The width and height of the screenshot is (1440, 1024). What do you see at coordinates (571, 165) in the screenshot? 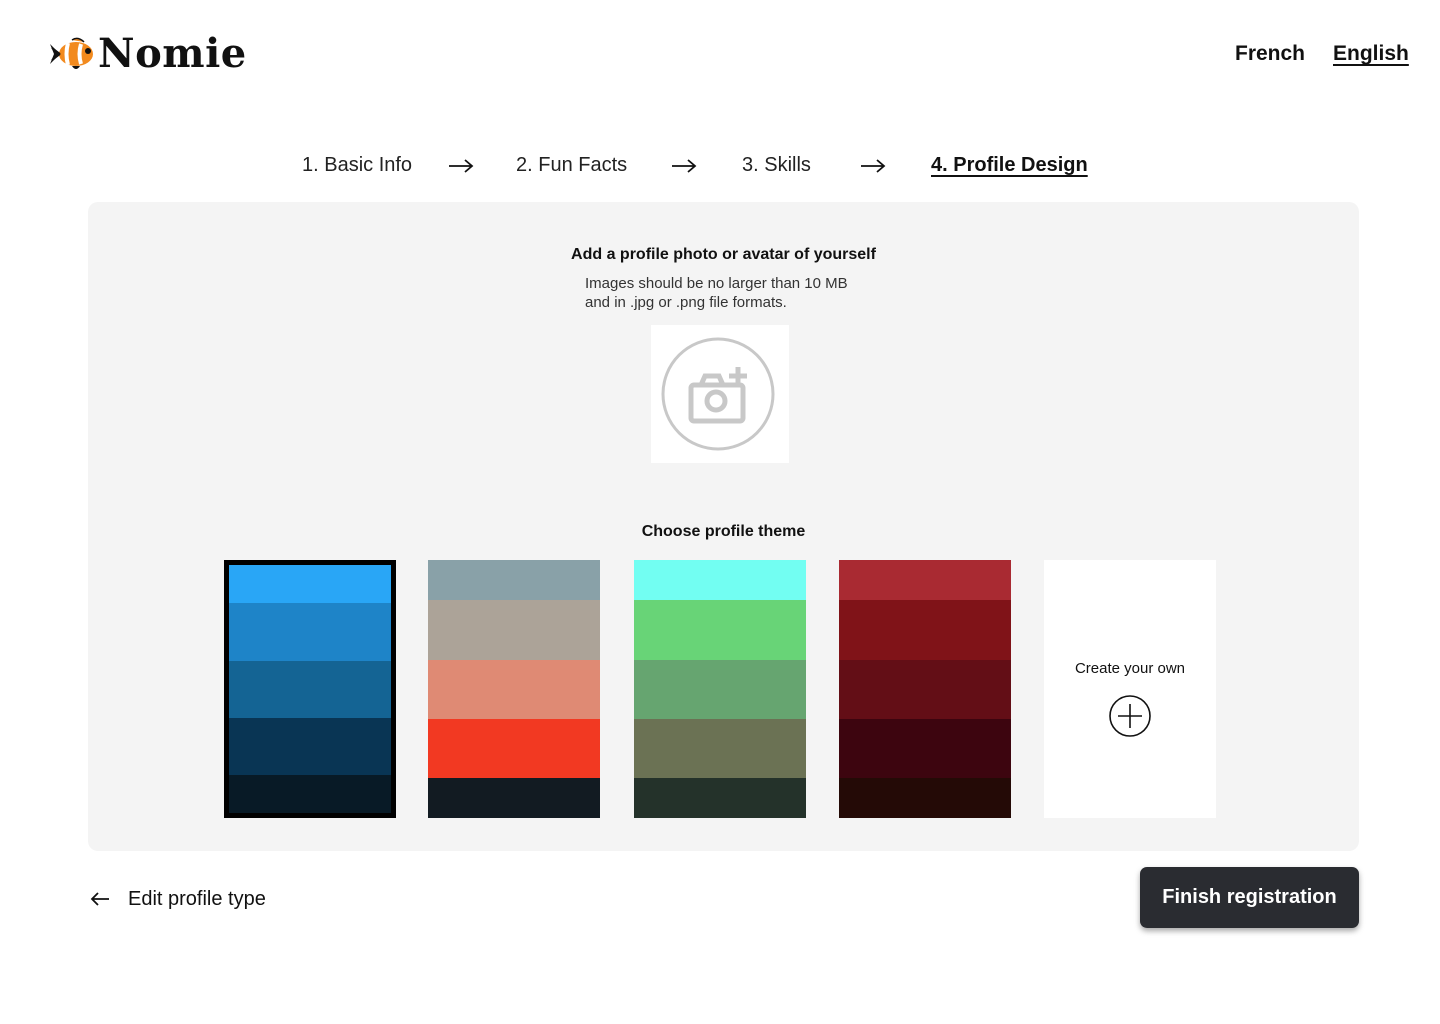
I see `step-fun-facts: 2. Fun Facts` at bounding box center [571, 165].